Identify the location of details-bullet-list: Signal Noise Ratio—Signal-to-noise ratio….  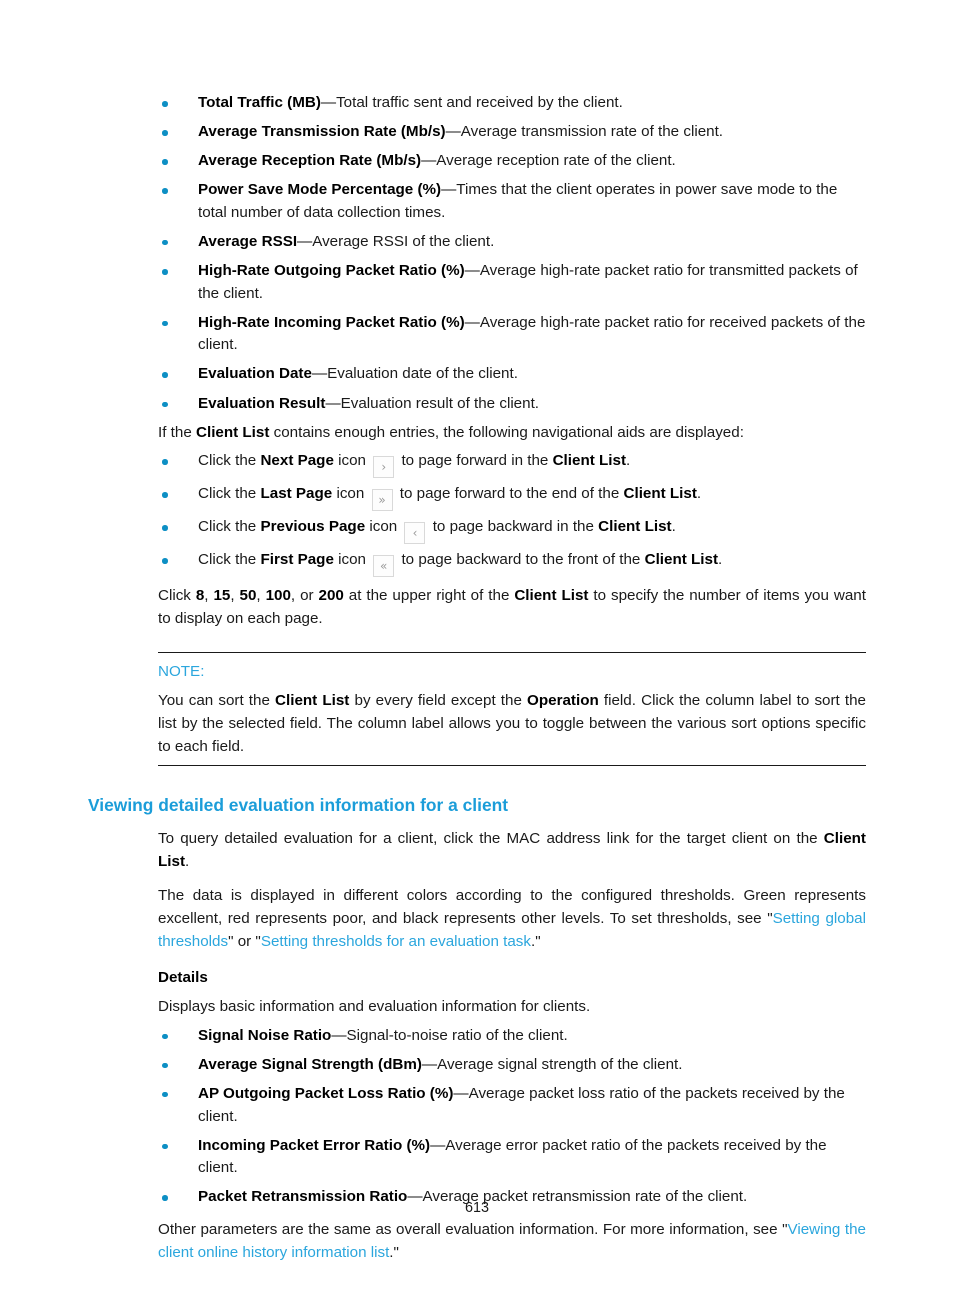
(478, 1117).